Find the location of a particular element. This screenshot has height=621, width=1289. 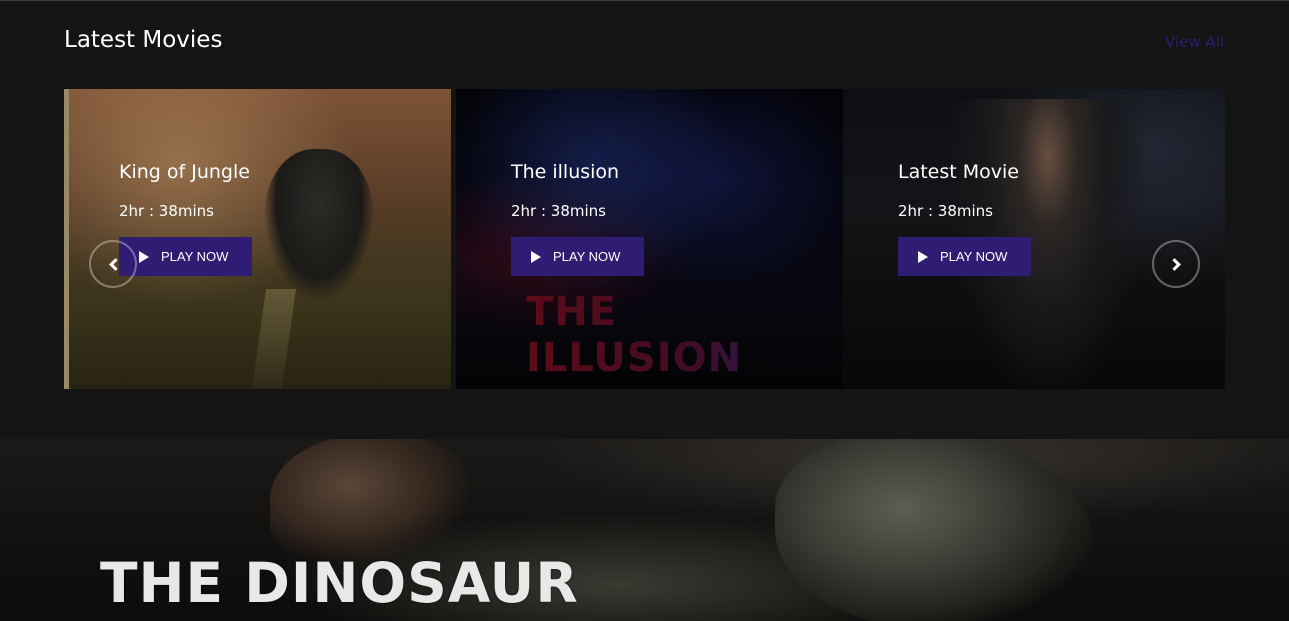

card-content: The illusion 2hr : 38mins PLAY NOW is located at coordinates (577, 218).